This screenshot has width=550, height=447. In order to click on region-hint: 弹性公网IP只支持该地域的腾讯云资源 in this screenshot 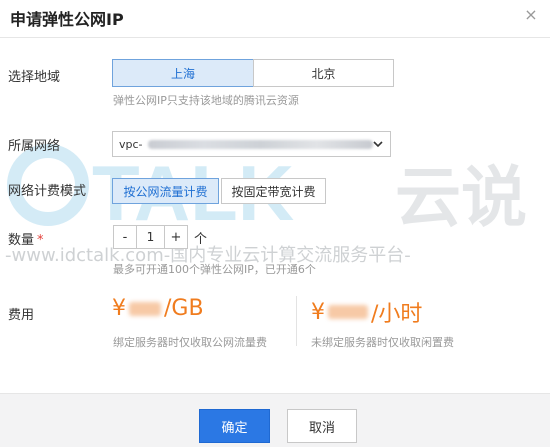, I will do `click(206, 100)`.